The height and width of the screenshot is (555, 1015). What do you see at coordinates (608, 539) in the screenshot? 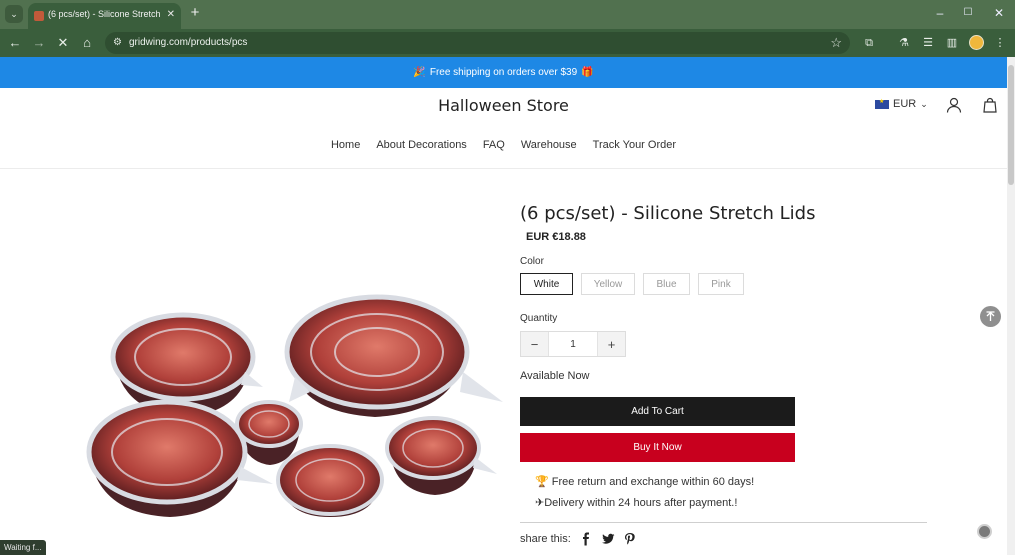
I see `twitter-icon` at bounding box center [608, 539].